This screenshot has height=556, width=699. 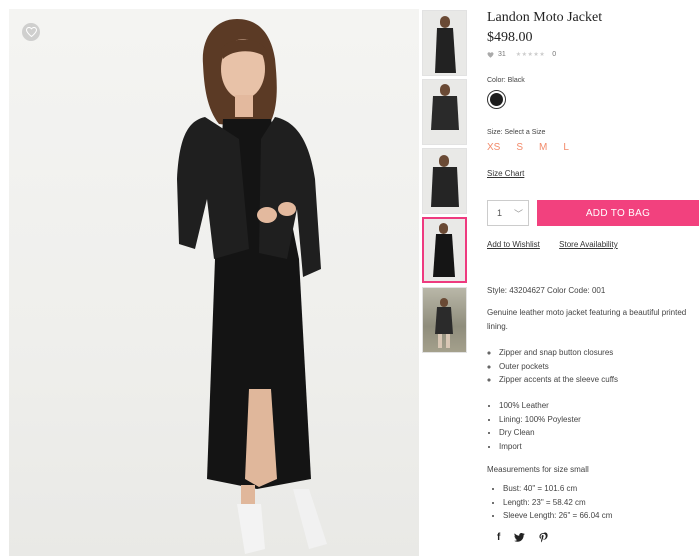 What do you see at coordinates (554, 54) in the screenshot?
I see `review-count: 0` at bounding box center [554, 54].